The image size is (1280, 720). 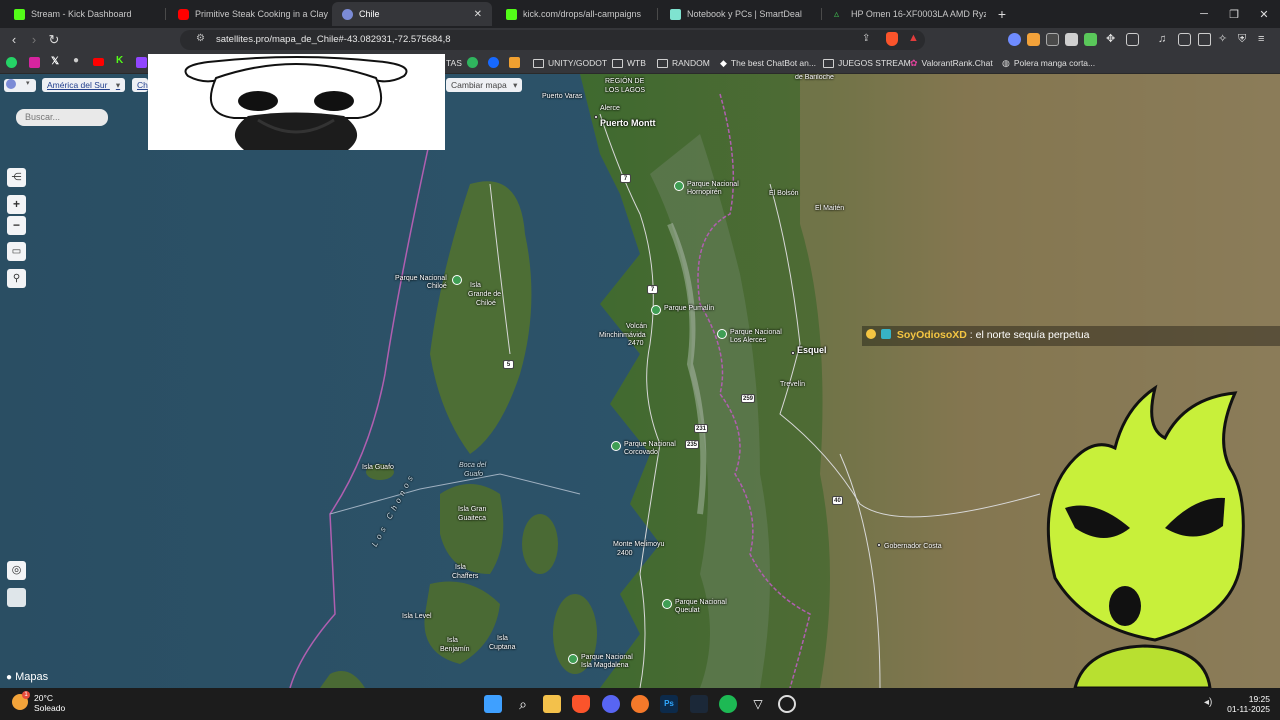 I want to click on forward-icon: ›, so click(x=34, y=40).